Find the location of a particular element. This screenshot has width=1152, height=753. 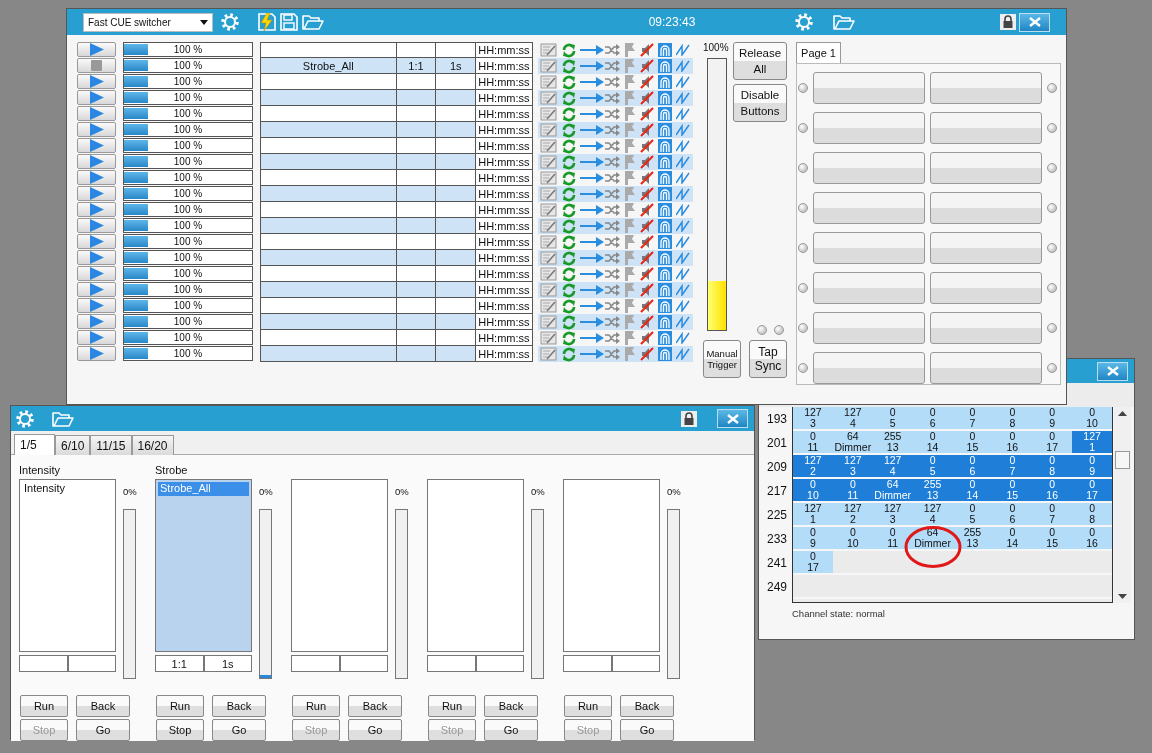

channel-cell: 0 11 is located at coordinates (892, 538).